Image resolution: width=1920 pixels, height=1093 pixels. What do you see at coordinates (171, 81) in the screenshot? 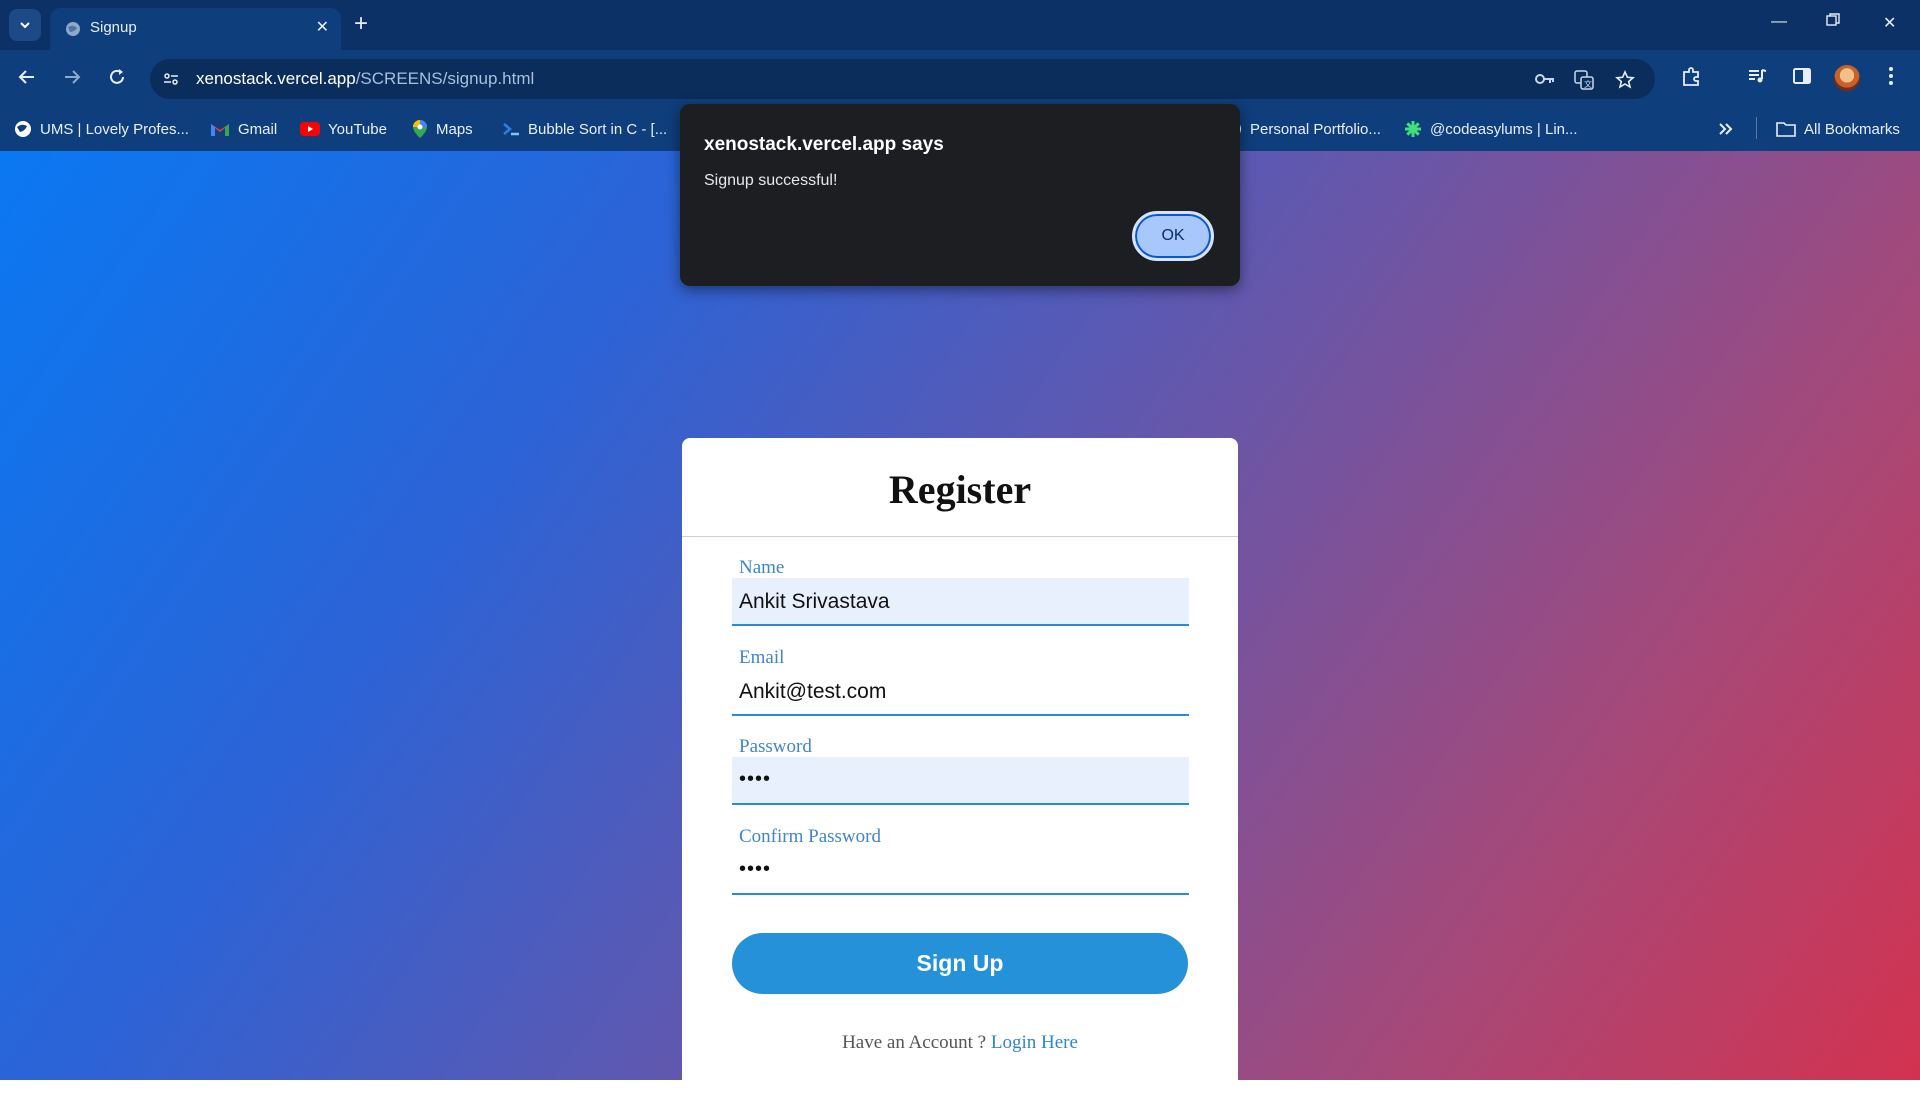
I see `site-info-icon` at bounding box center [171, 81].